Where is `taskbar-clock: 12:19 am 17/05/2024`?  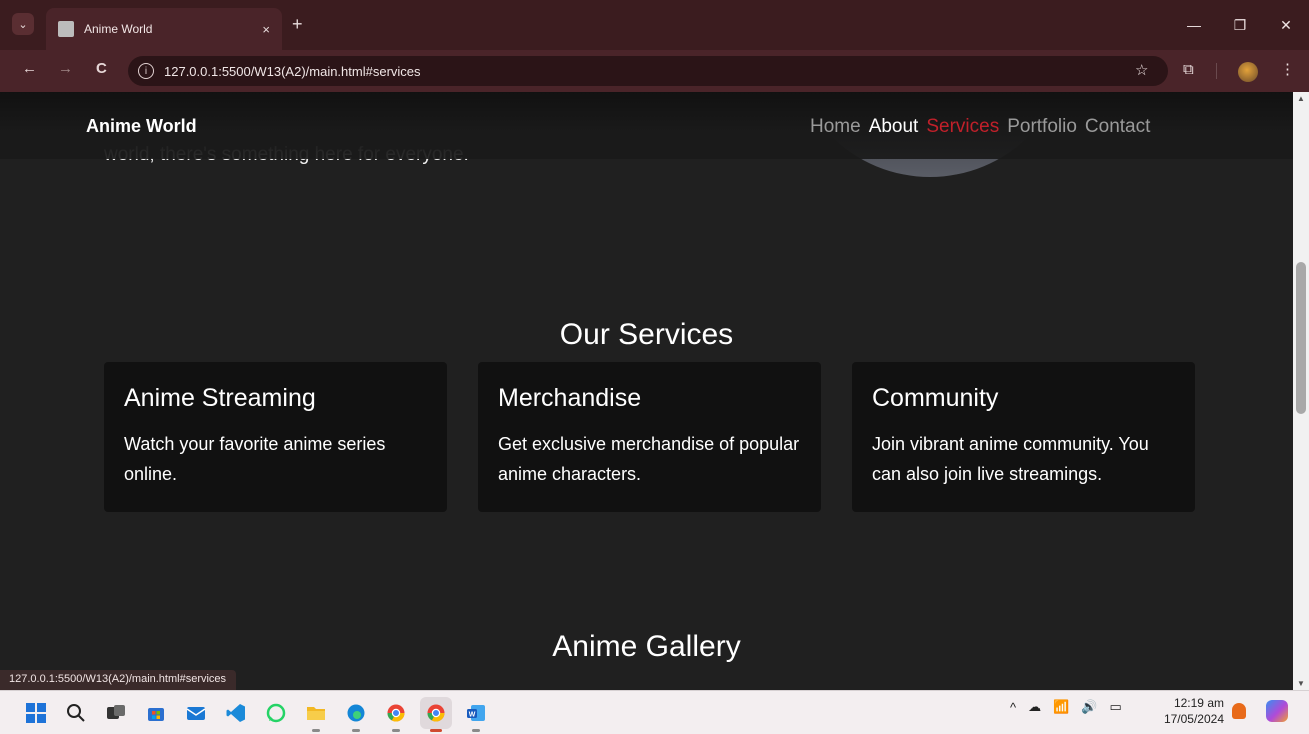
taskbar-clock: 12:19 am 17/05/2024 is located at coordinates (1191, 711).